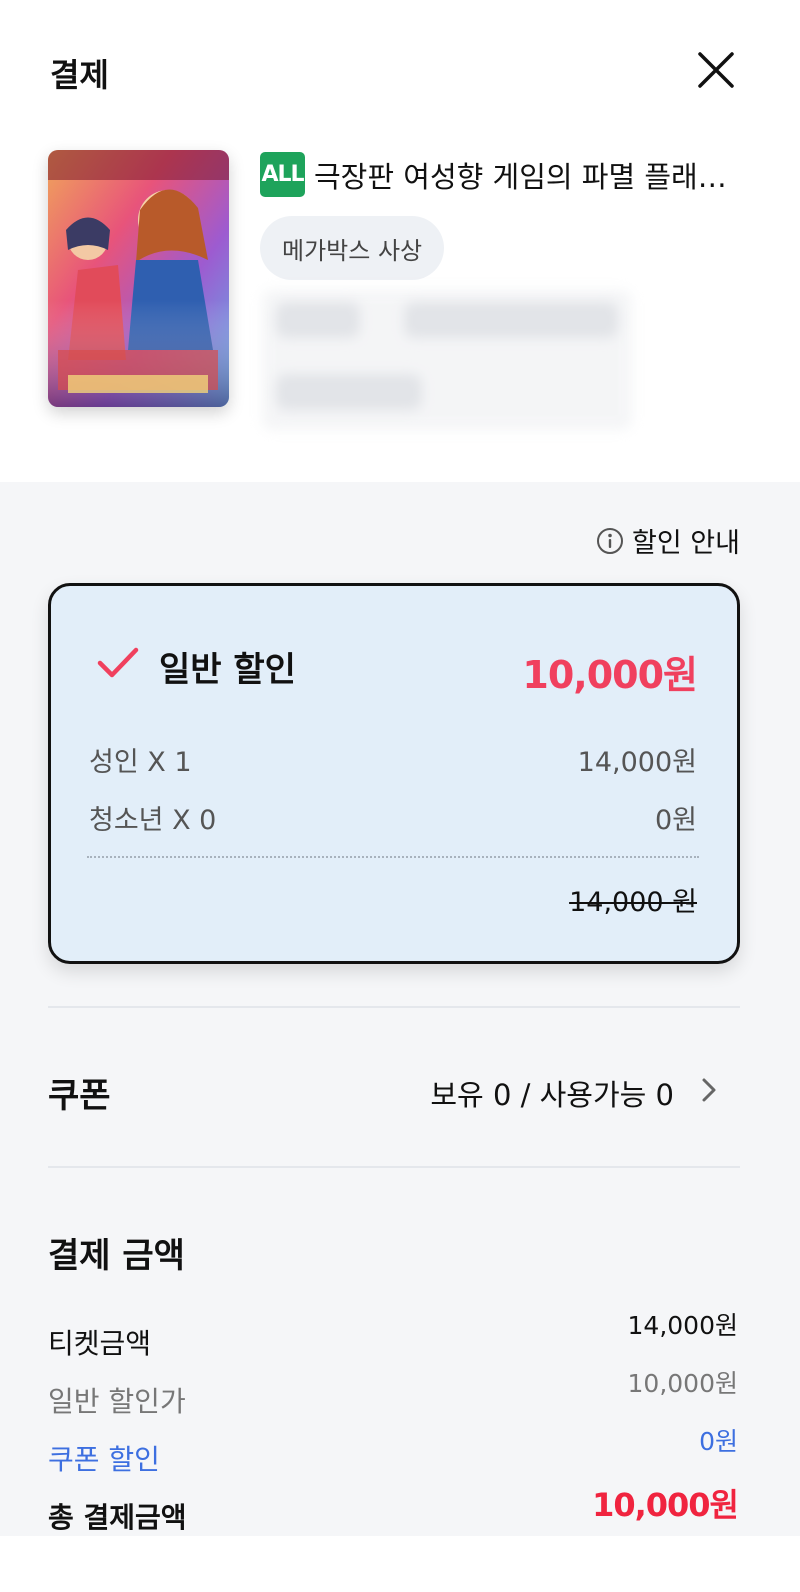 This screenshot has width=800, height=1592. Describe the element at coordinates (394, 1090) in the screenshot. I see `coupon-row: 쿠폰 보유 0 / 사용가능 0` at that location.